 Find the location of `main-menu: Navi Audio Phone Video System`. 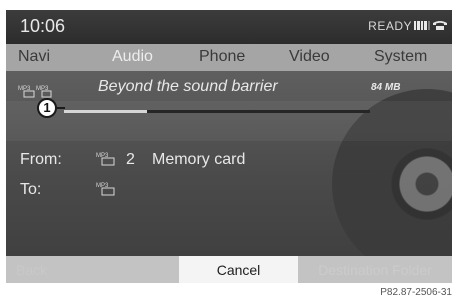

main-menu: Navi Audio Phone Video System is located at coordinates (229, 57).